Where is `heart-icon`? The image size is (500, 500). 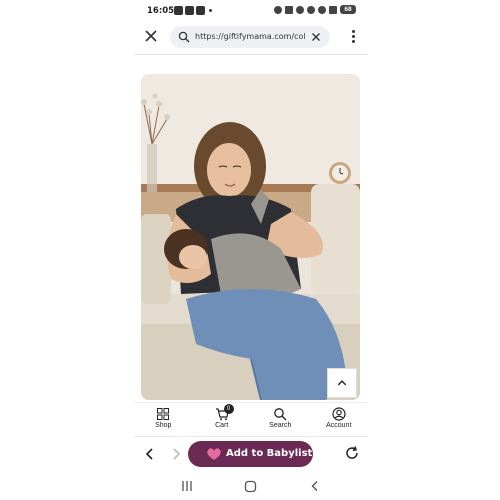
heart-icon is located at coordinates (214, 454).